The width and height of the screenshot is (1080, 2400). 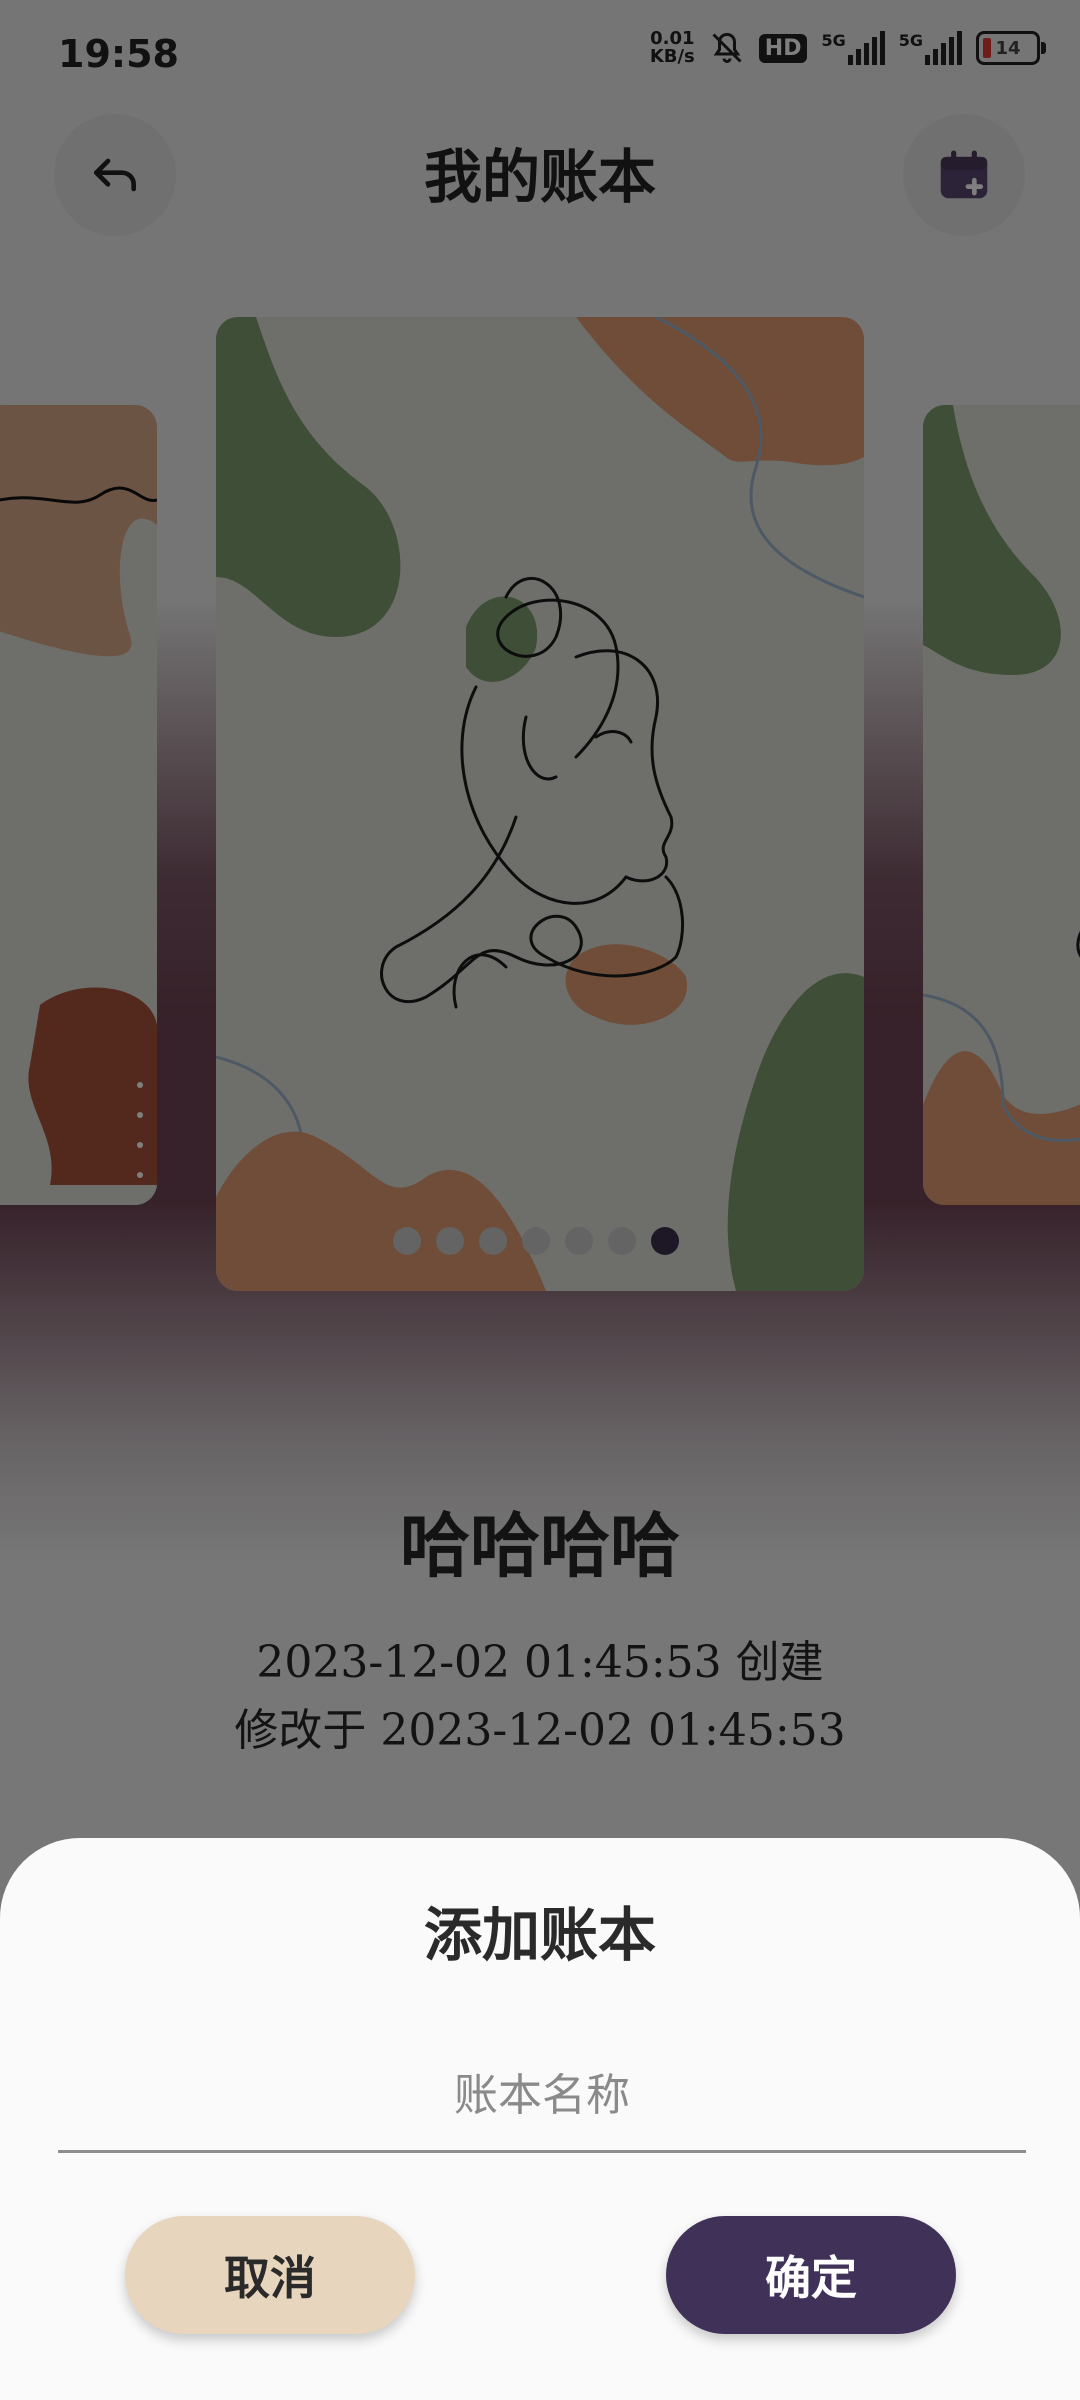 What do you see at coordinates (270, 2275) in the screenshot?
I see `cancel-button: 取消` at bounding box center [270, 2275].